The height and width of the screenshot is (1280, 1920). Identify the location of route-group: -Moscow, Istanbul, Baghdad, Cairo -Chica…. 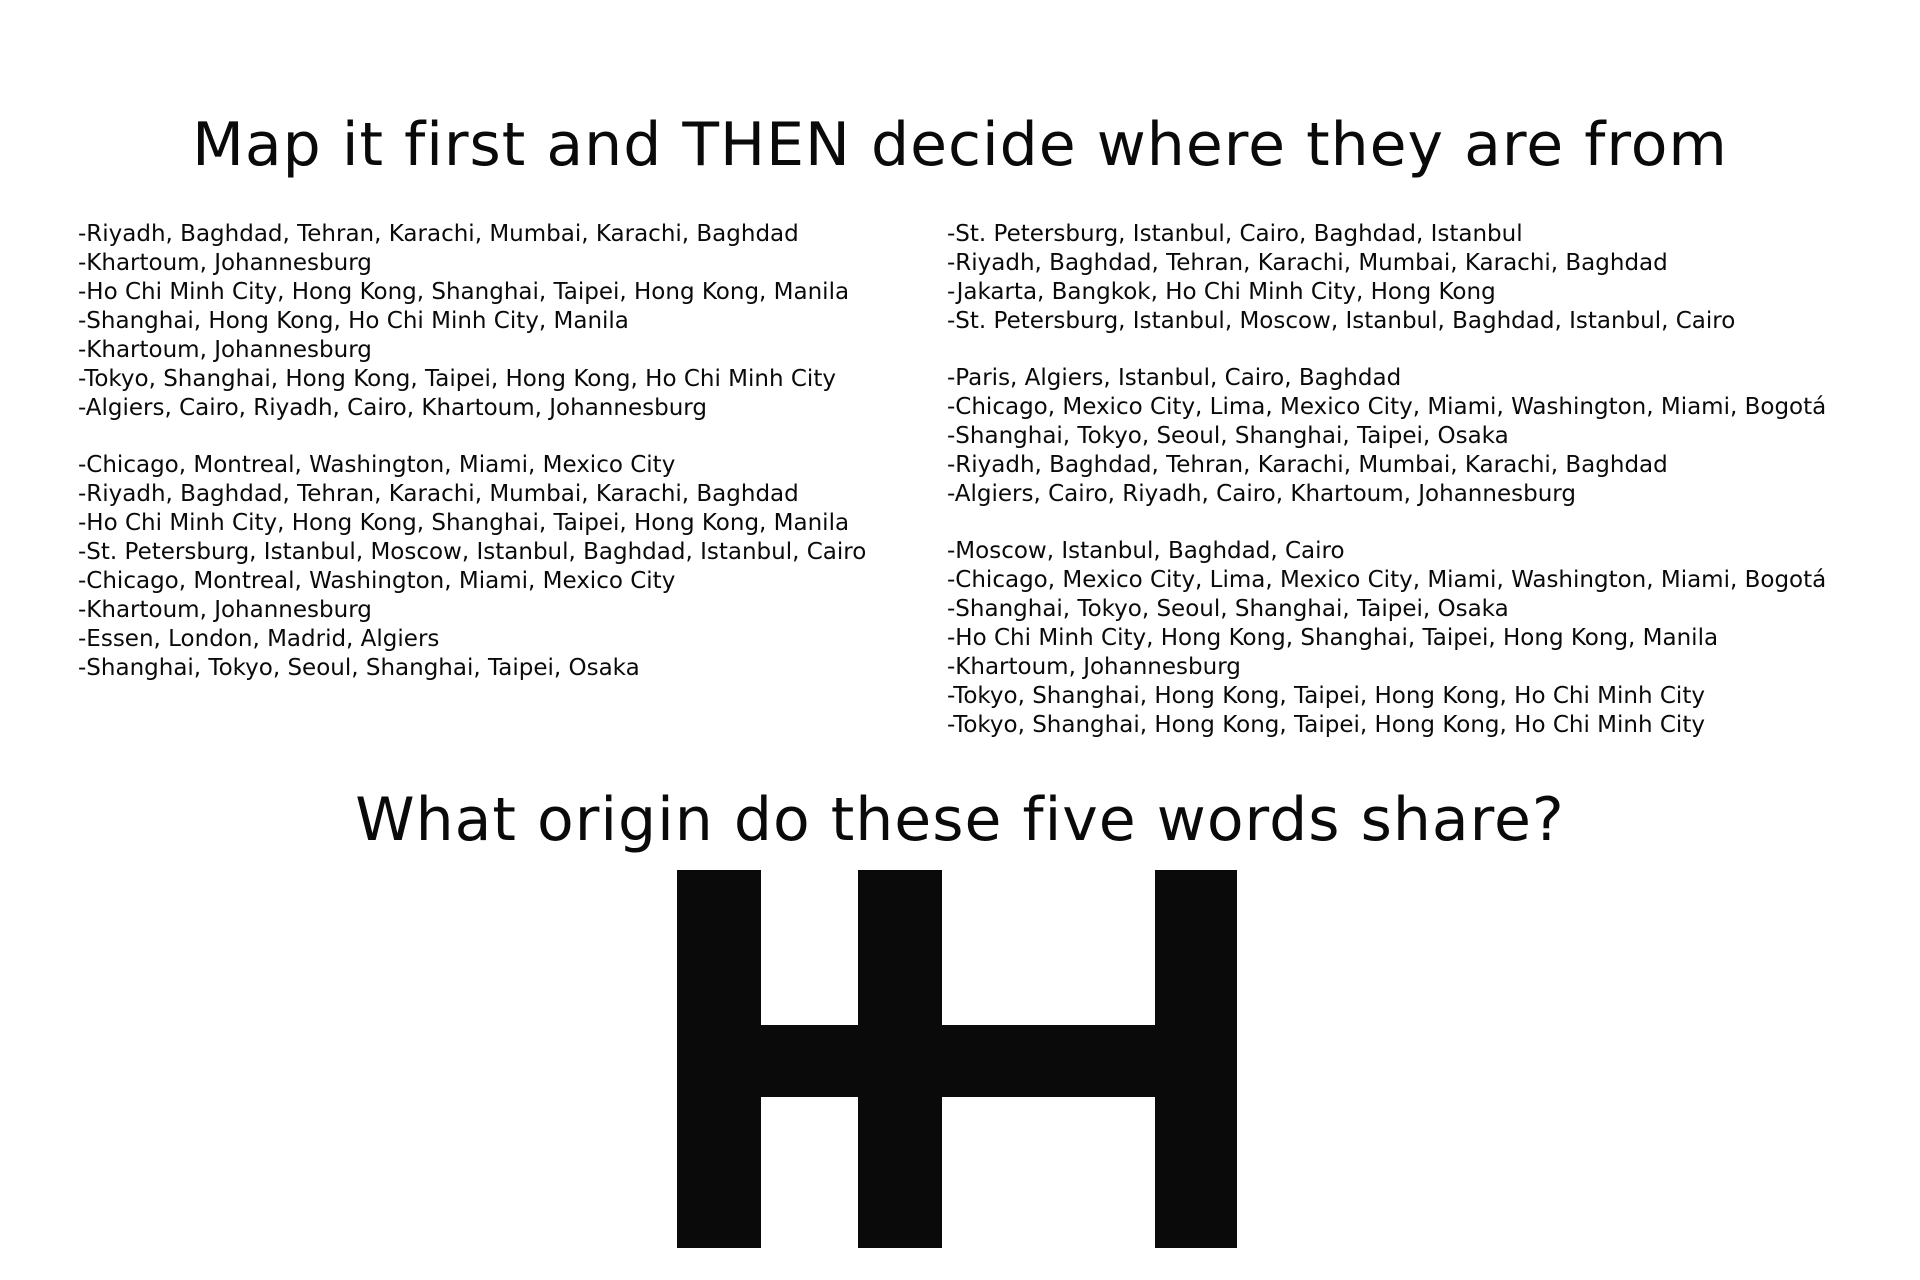
(1386, 638).